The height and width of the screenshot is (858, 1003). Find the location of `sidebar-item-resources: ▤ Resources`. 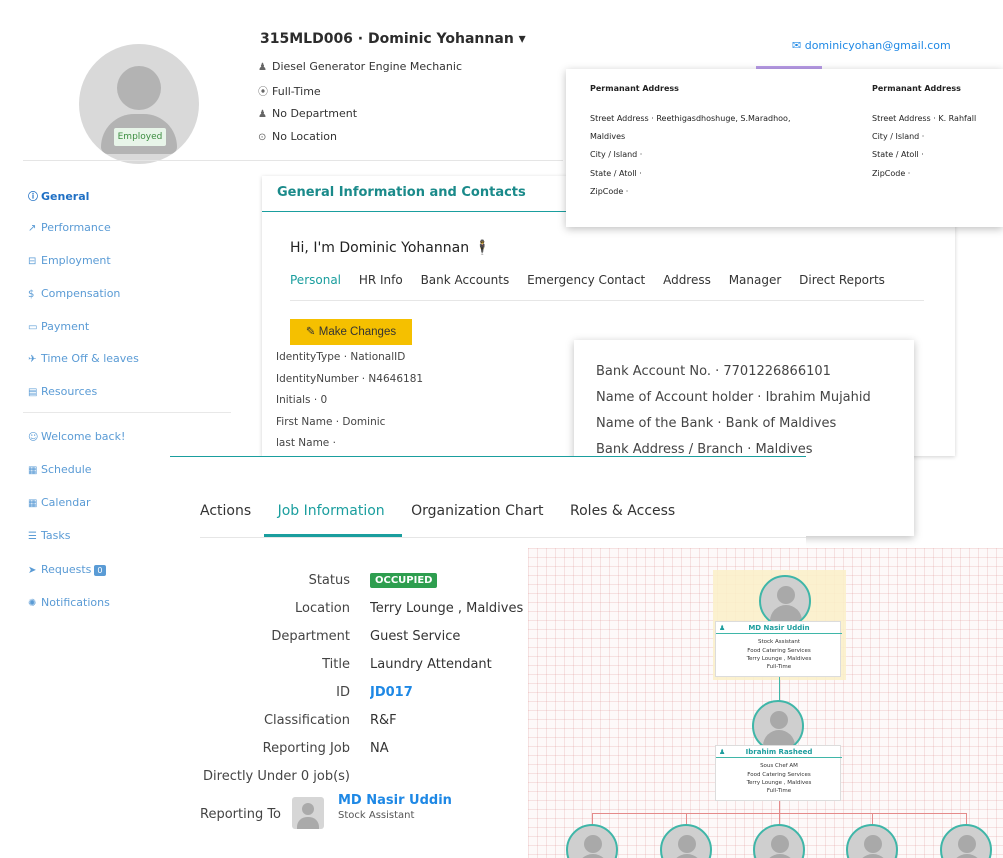

sidebar-item-resources: ▤ Resources is located at coordinates (62, 391).